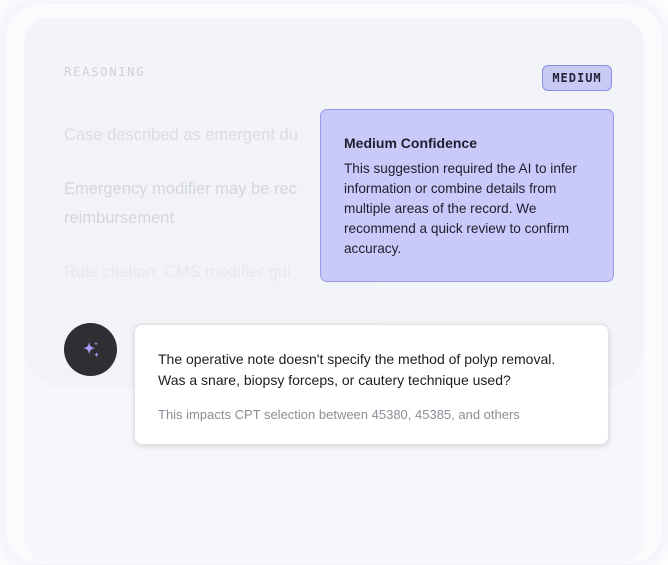 The image size is (668, 565). I want to click on assistant-avatar, so click(90, 349).